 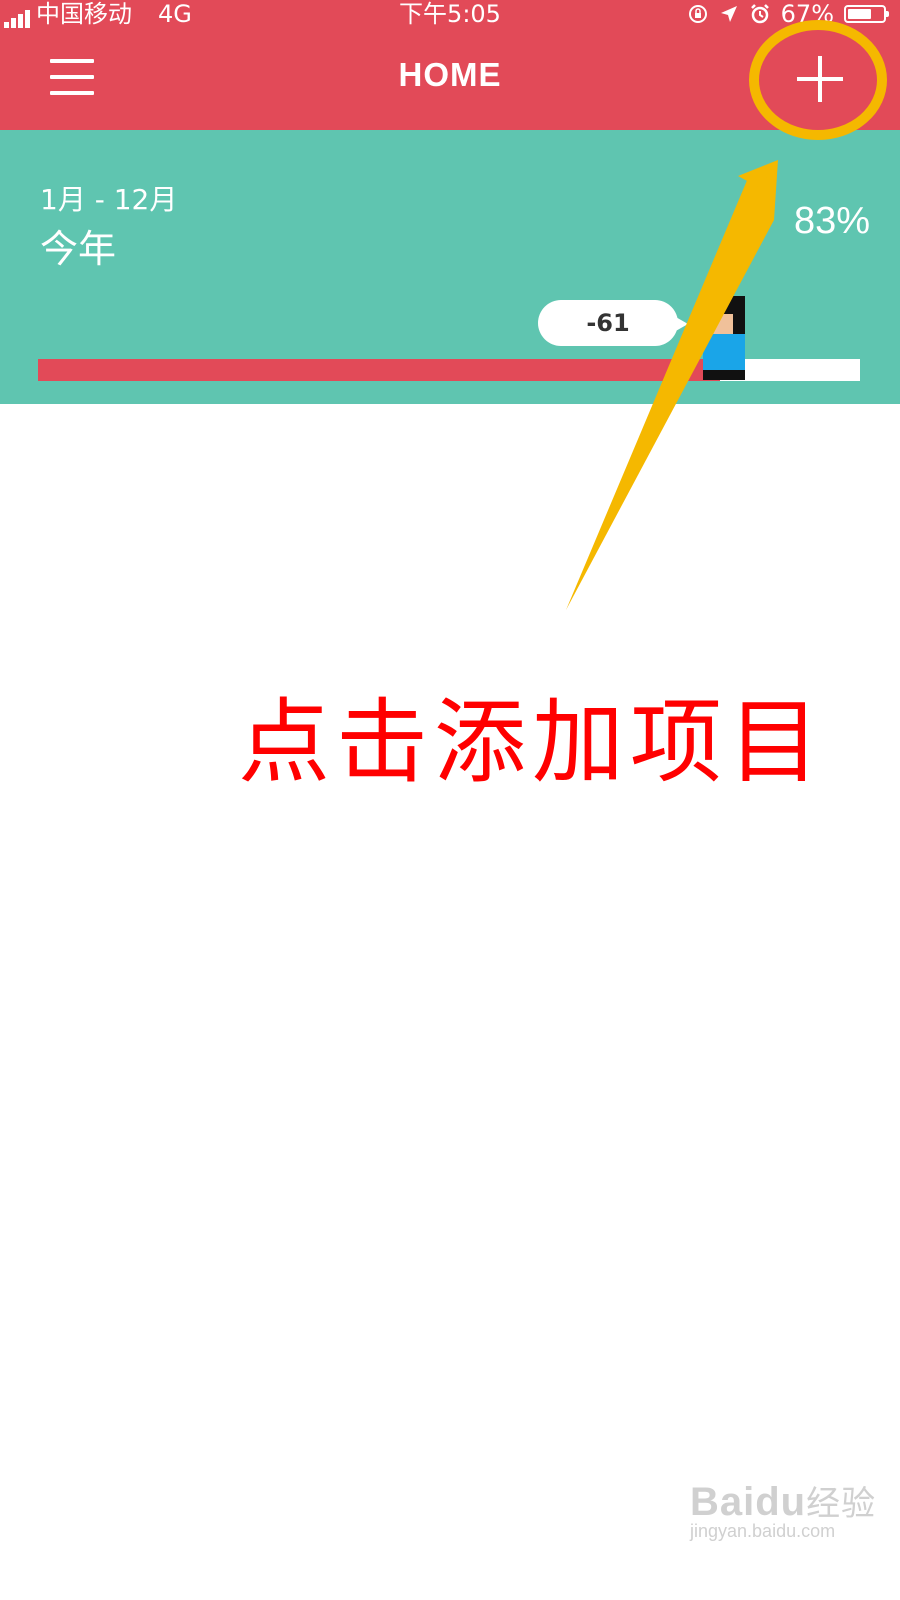 What do you see at coordinates (697, 14) in the screenshot?
I see `orientation-lock-icon` at bounding box center [697, 14].